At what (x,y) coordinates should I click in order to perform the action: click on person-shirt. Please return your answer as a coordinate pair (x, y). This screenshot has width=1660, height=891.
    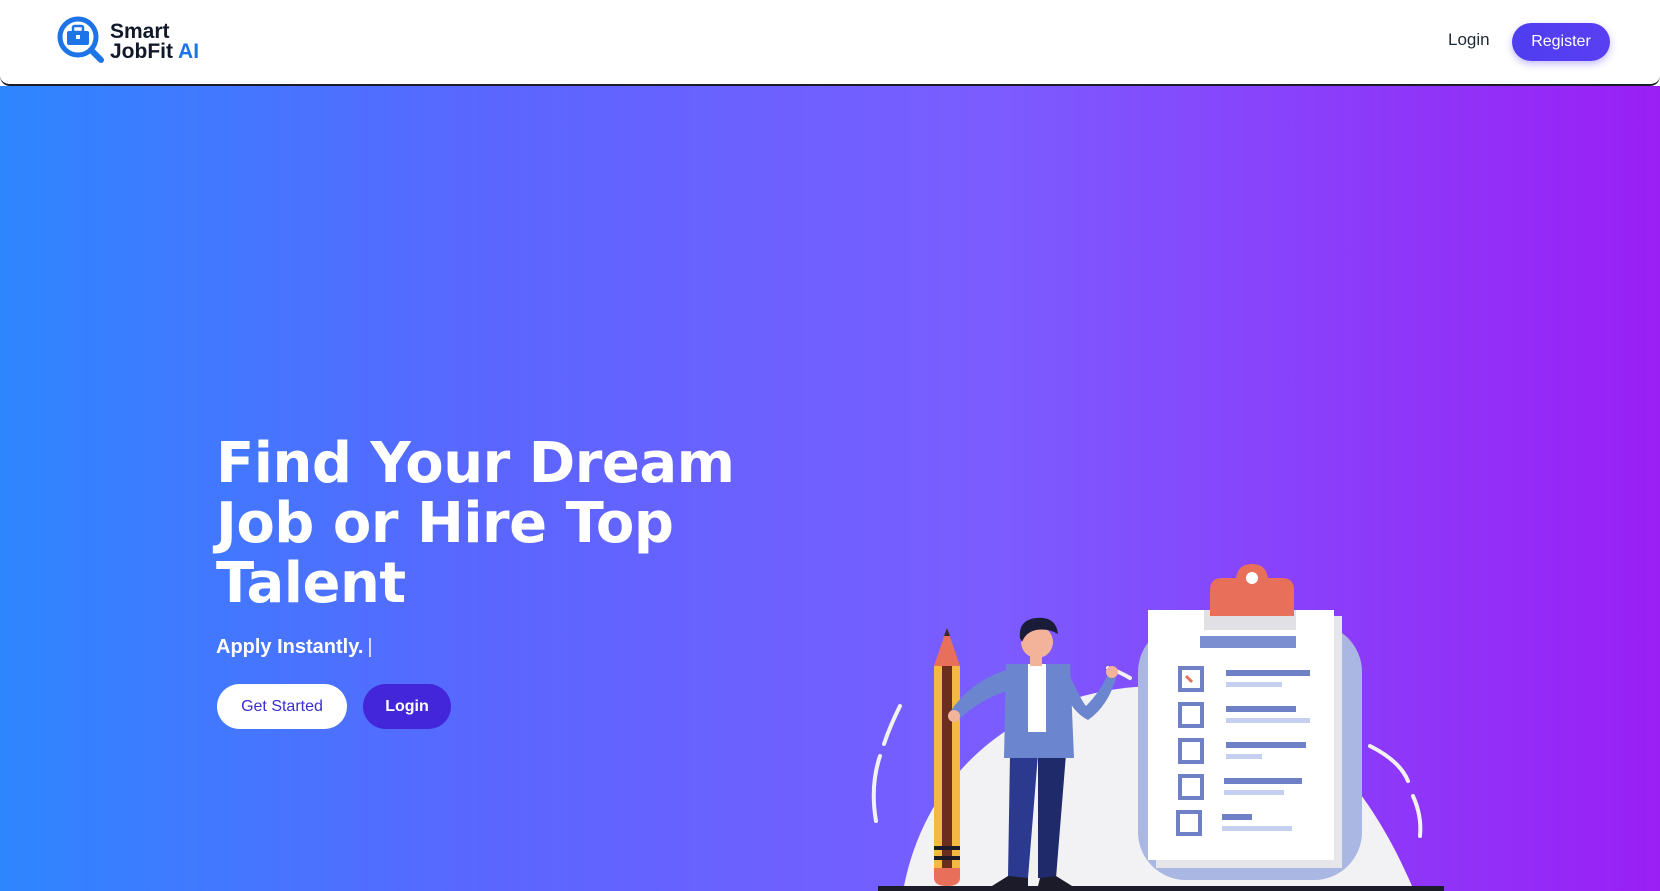
    Looking at the image, I should click on (1037, 698).